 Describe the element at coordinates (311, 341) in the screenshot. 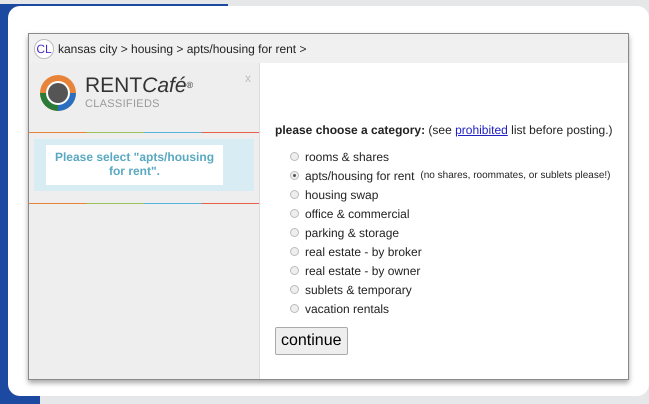

I see `continue-button: continue` at that location.